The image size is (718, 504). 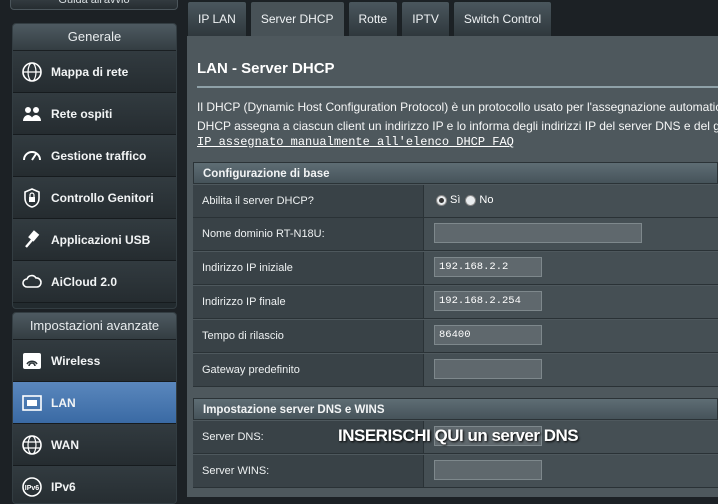 I want to click on parental-control-icon, so click(x=32, y=198).